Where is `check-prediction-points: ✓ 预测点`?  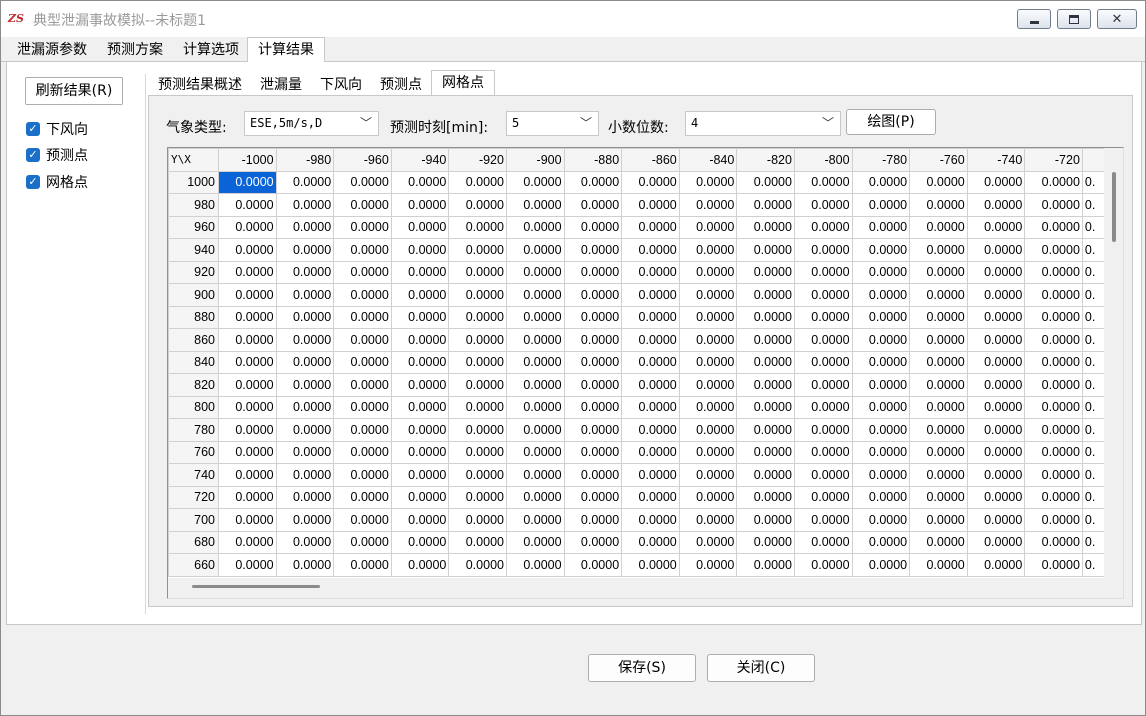
check-prediction-points: ✓ 预测点 is located at coordinates (57, 155).